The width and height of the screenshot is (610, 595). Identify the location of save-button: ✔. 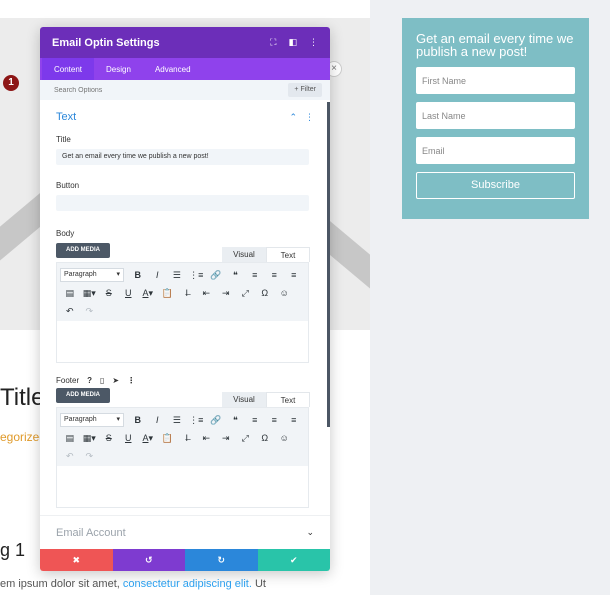
(293, 560).